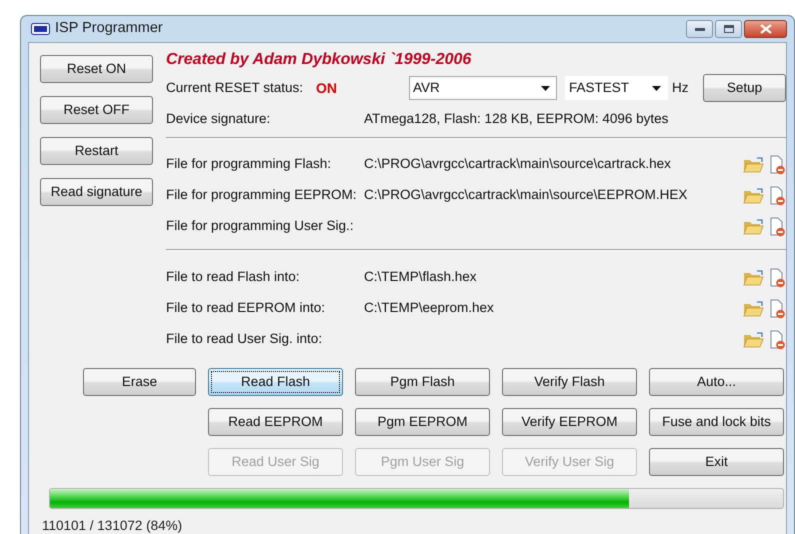 Image resolution: width=795 pixels, height=534 pixels. What do you see at coordinates (680, 87) in the screenshot?
I see `unit-label: Hz` at bounding box center [680, 87].